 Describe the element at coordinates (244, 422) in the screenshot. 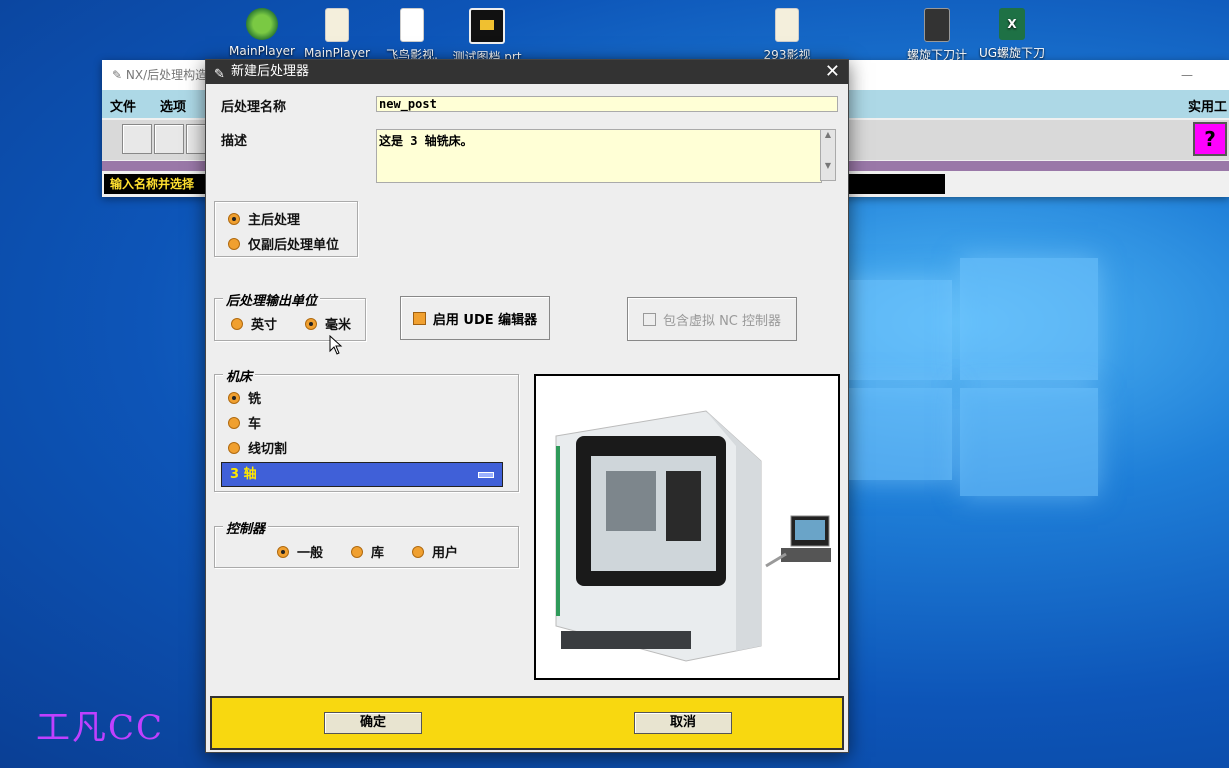

I see `lathe-radio: 车` at that location.